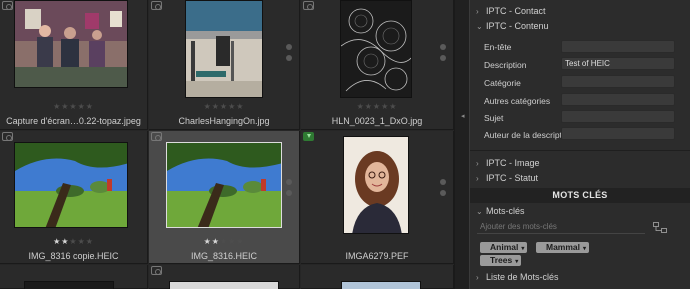 The image size is (690, 289). I want to click on file-name: IMGA6279.PEF, so click(377, 256).